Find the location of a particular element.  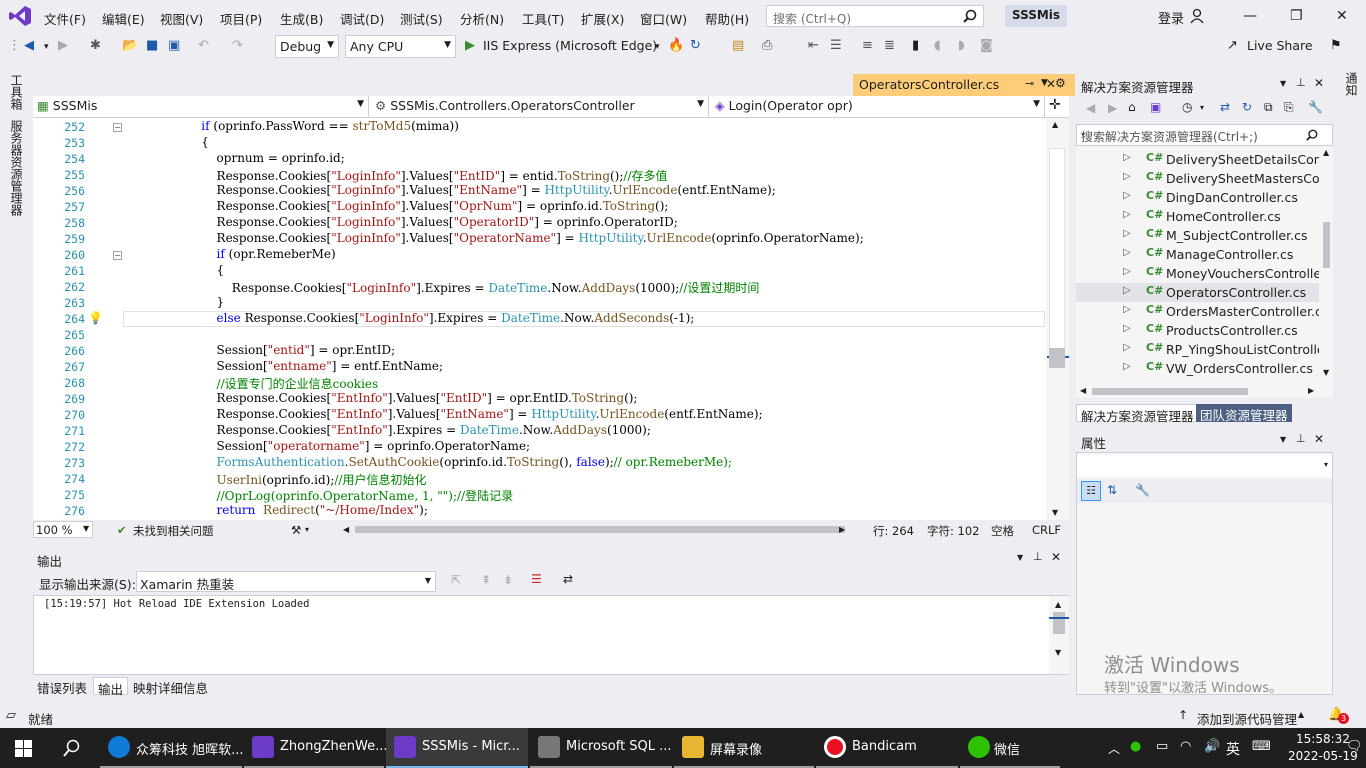

line-indicator: 行: 264 is located at coordinates (893, 531).